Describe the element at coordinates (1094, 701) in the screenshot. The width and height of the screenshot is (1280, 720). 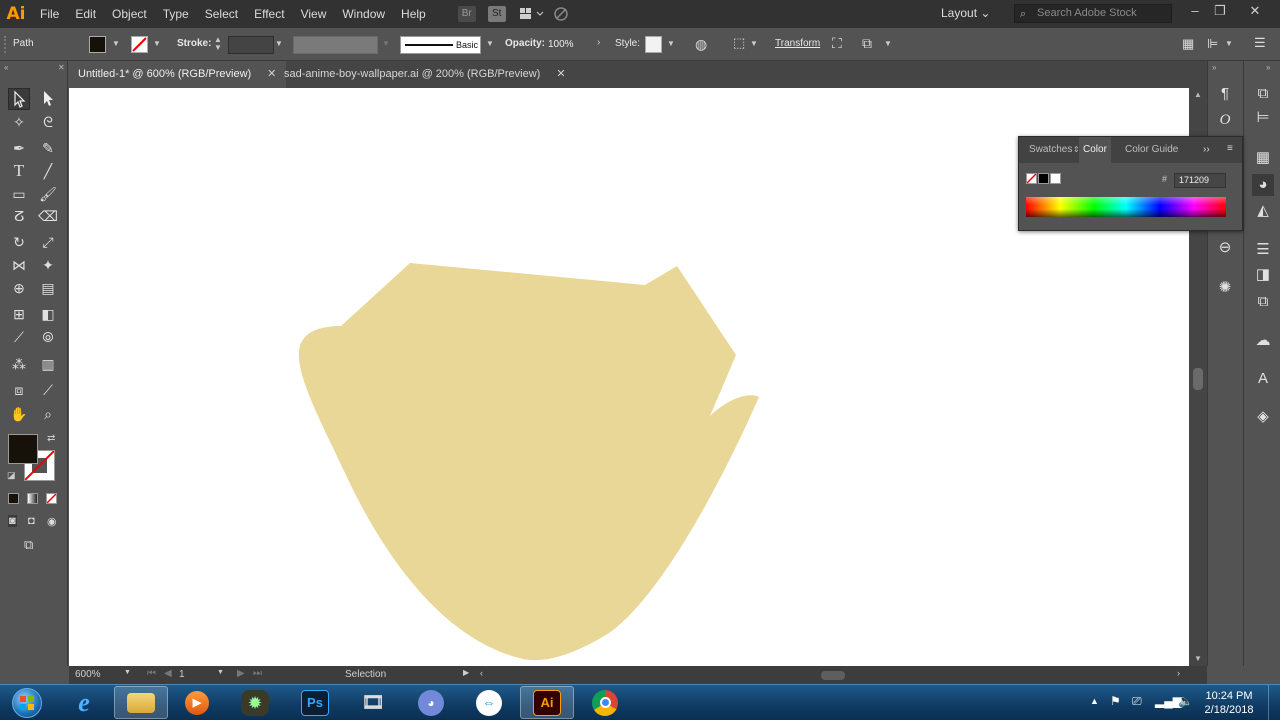
I see `show-hidden-icons: ▲` at that location.